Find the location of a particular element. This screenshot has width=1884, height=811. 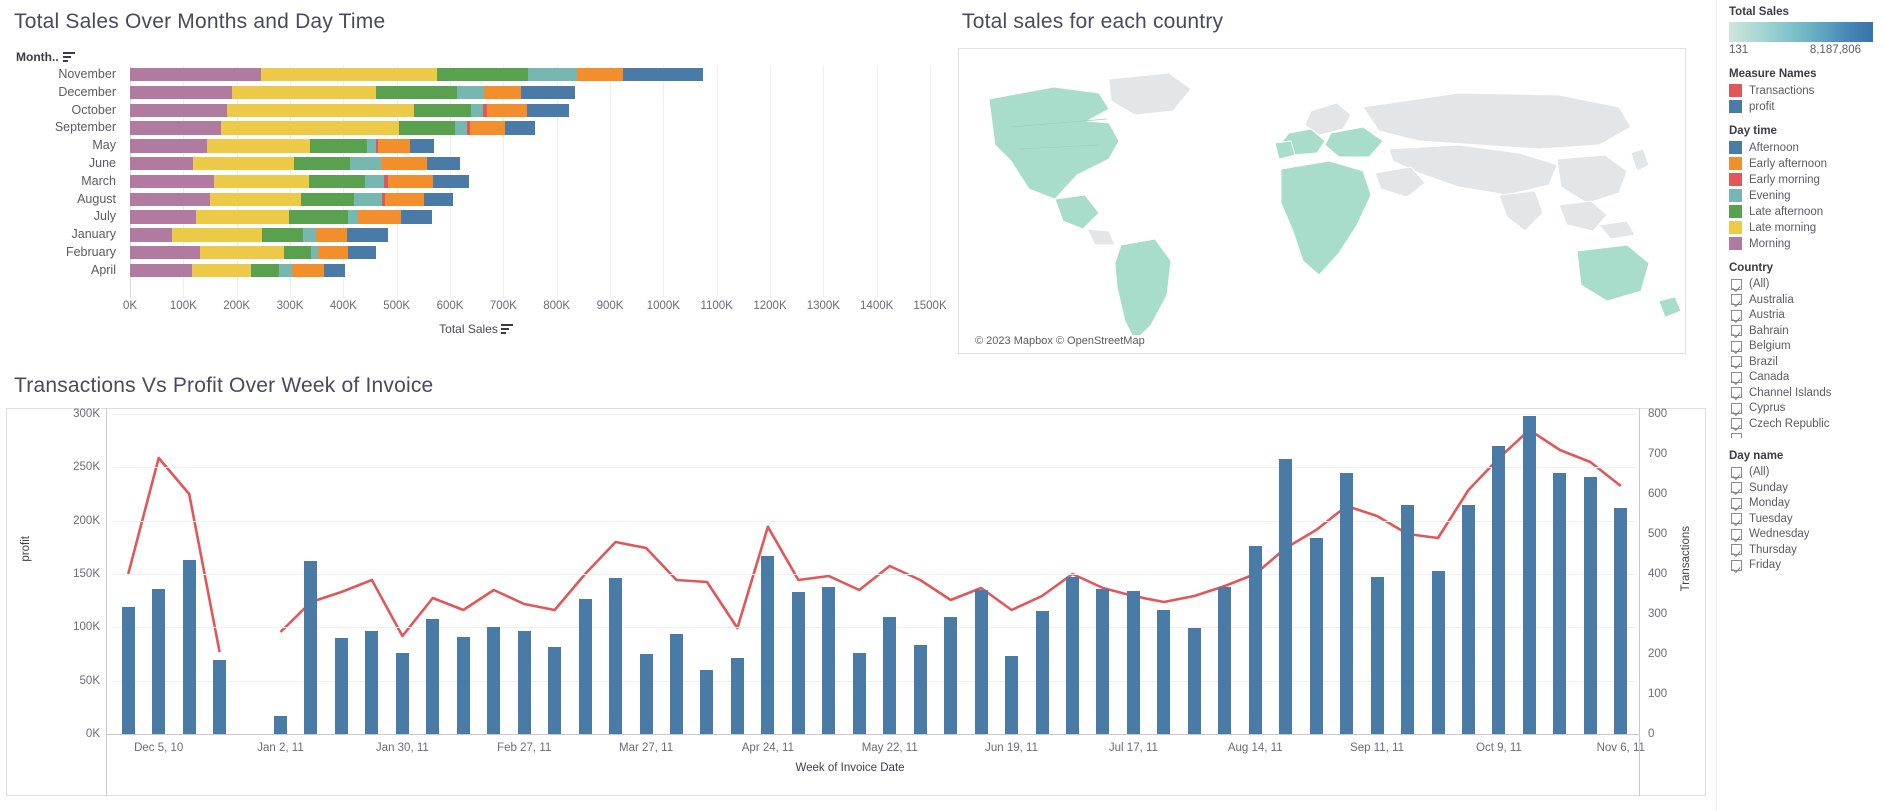

map-region-mexico is located at coordinates (1077, 212).